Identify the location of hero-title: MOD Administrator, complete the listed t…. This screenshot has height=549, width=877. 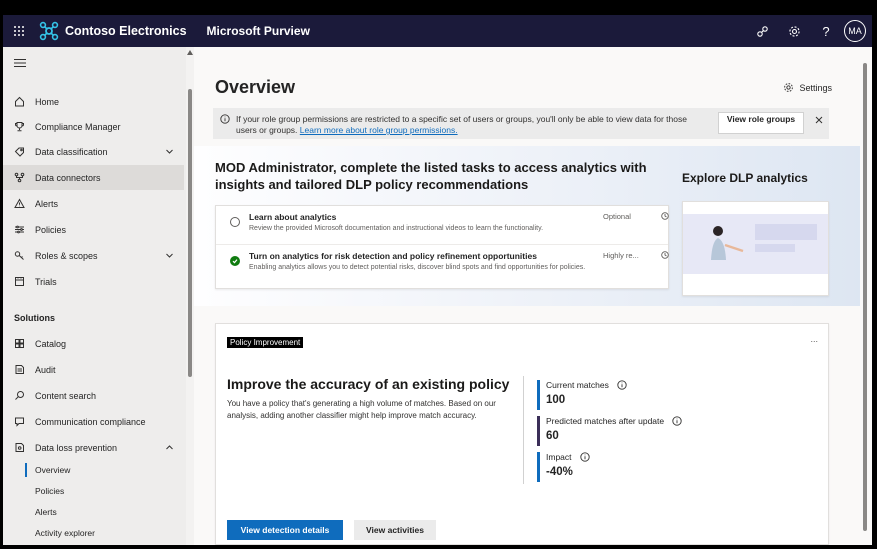
(431, 176).